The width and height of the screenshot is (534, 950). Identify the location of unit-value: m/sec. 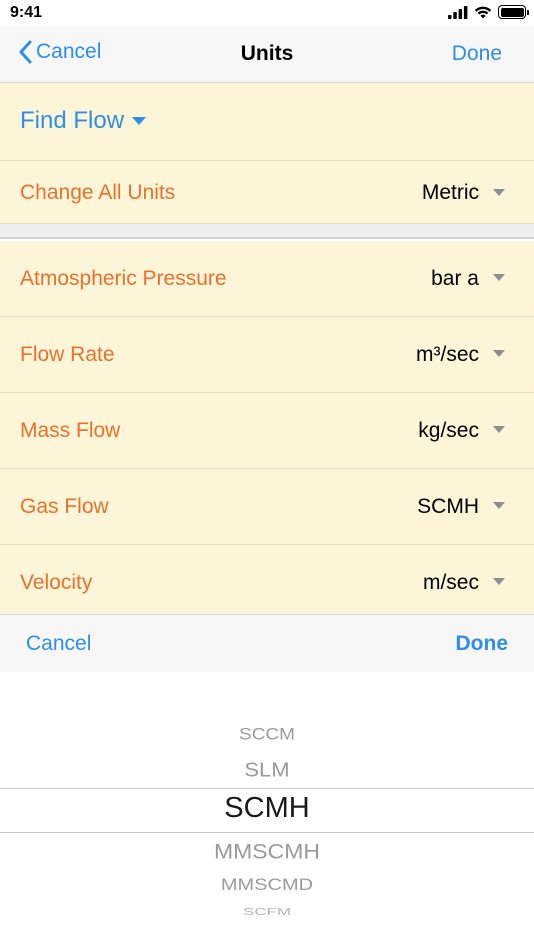
(450, 582).